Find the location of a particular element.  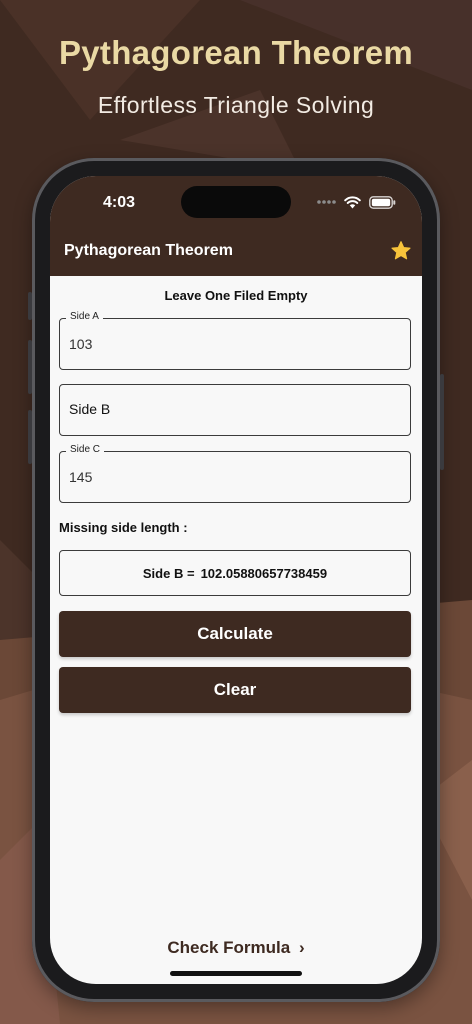

side-a-label: Side A is located at coordinates (84, 316).